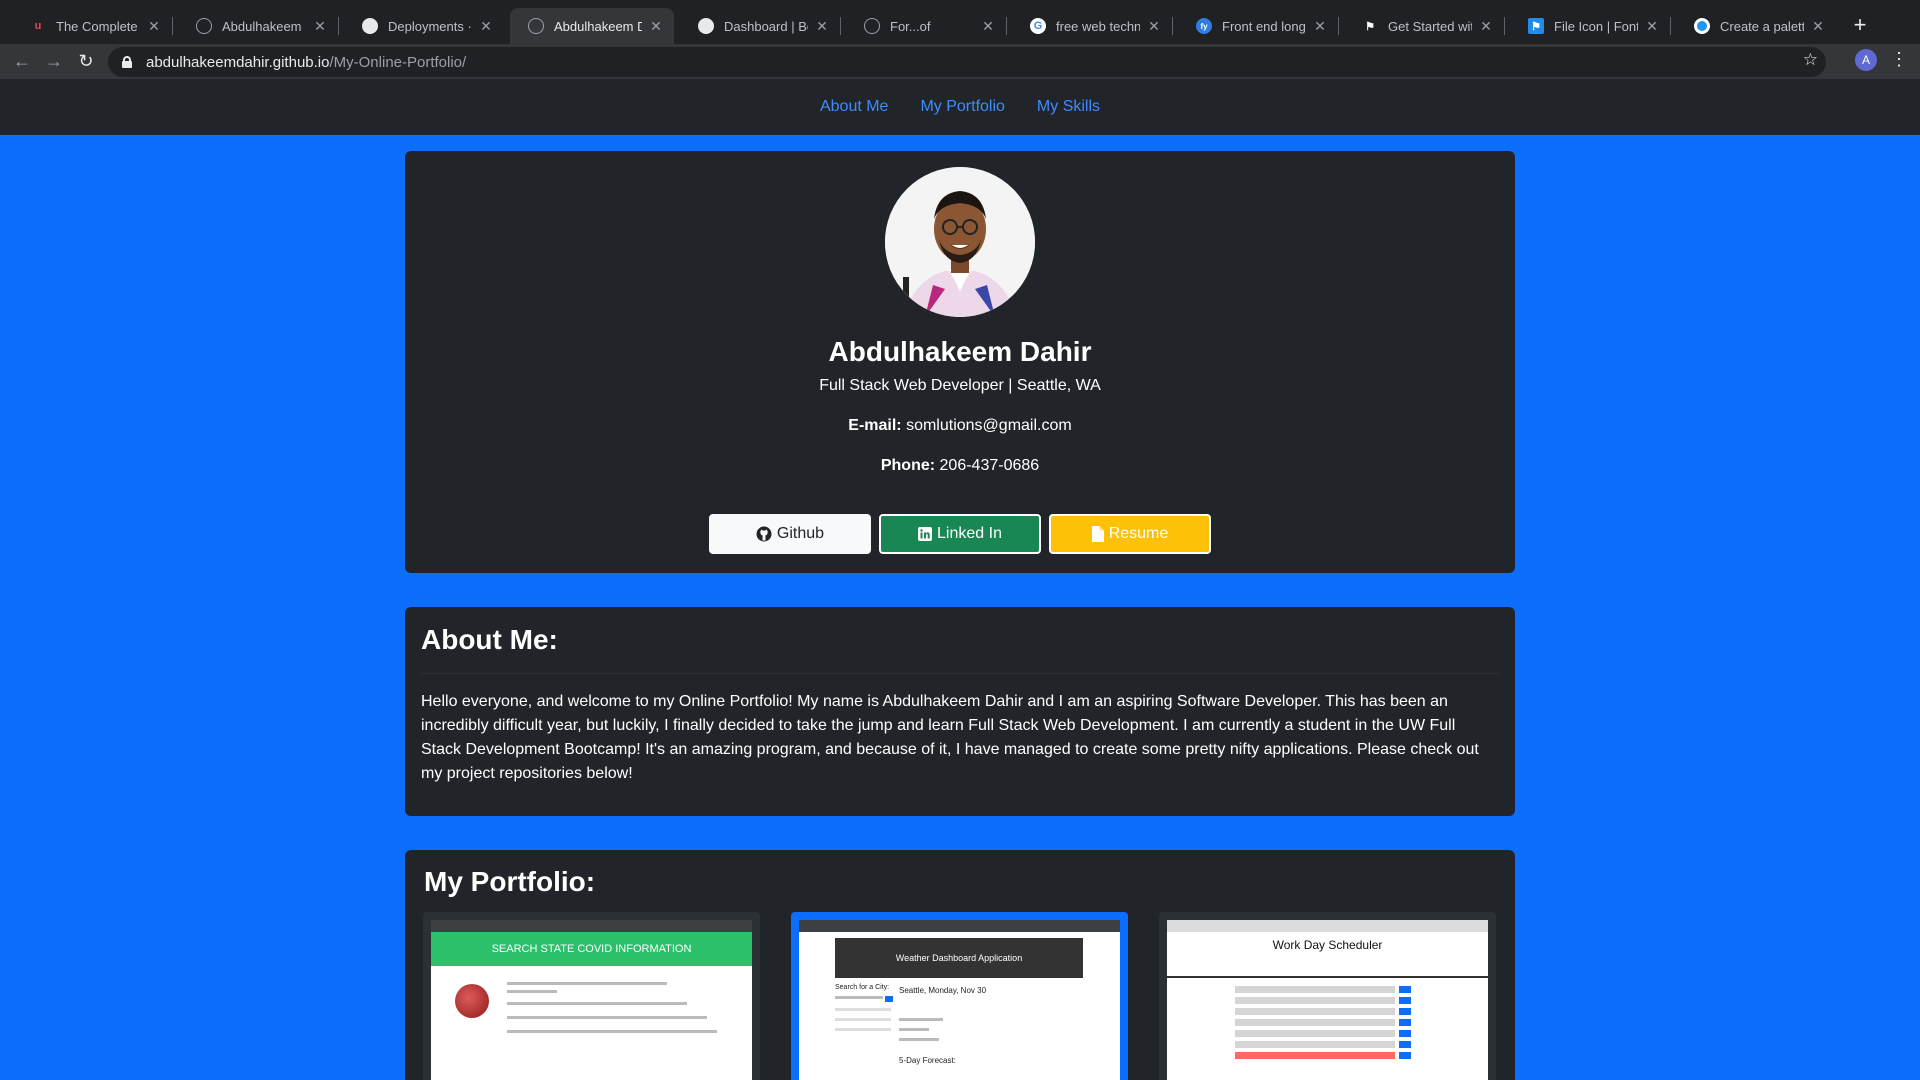  Describe the element at coordinates (1138, 533) in the screenshot. I see `resume-button-label: Resume` at that location.